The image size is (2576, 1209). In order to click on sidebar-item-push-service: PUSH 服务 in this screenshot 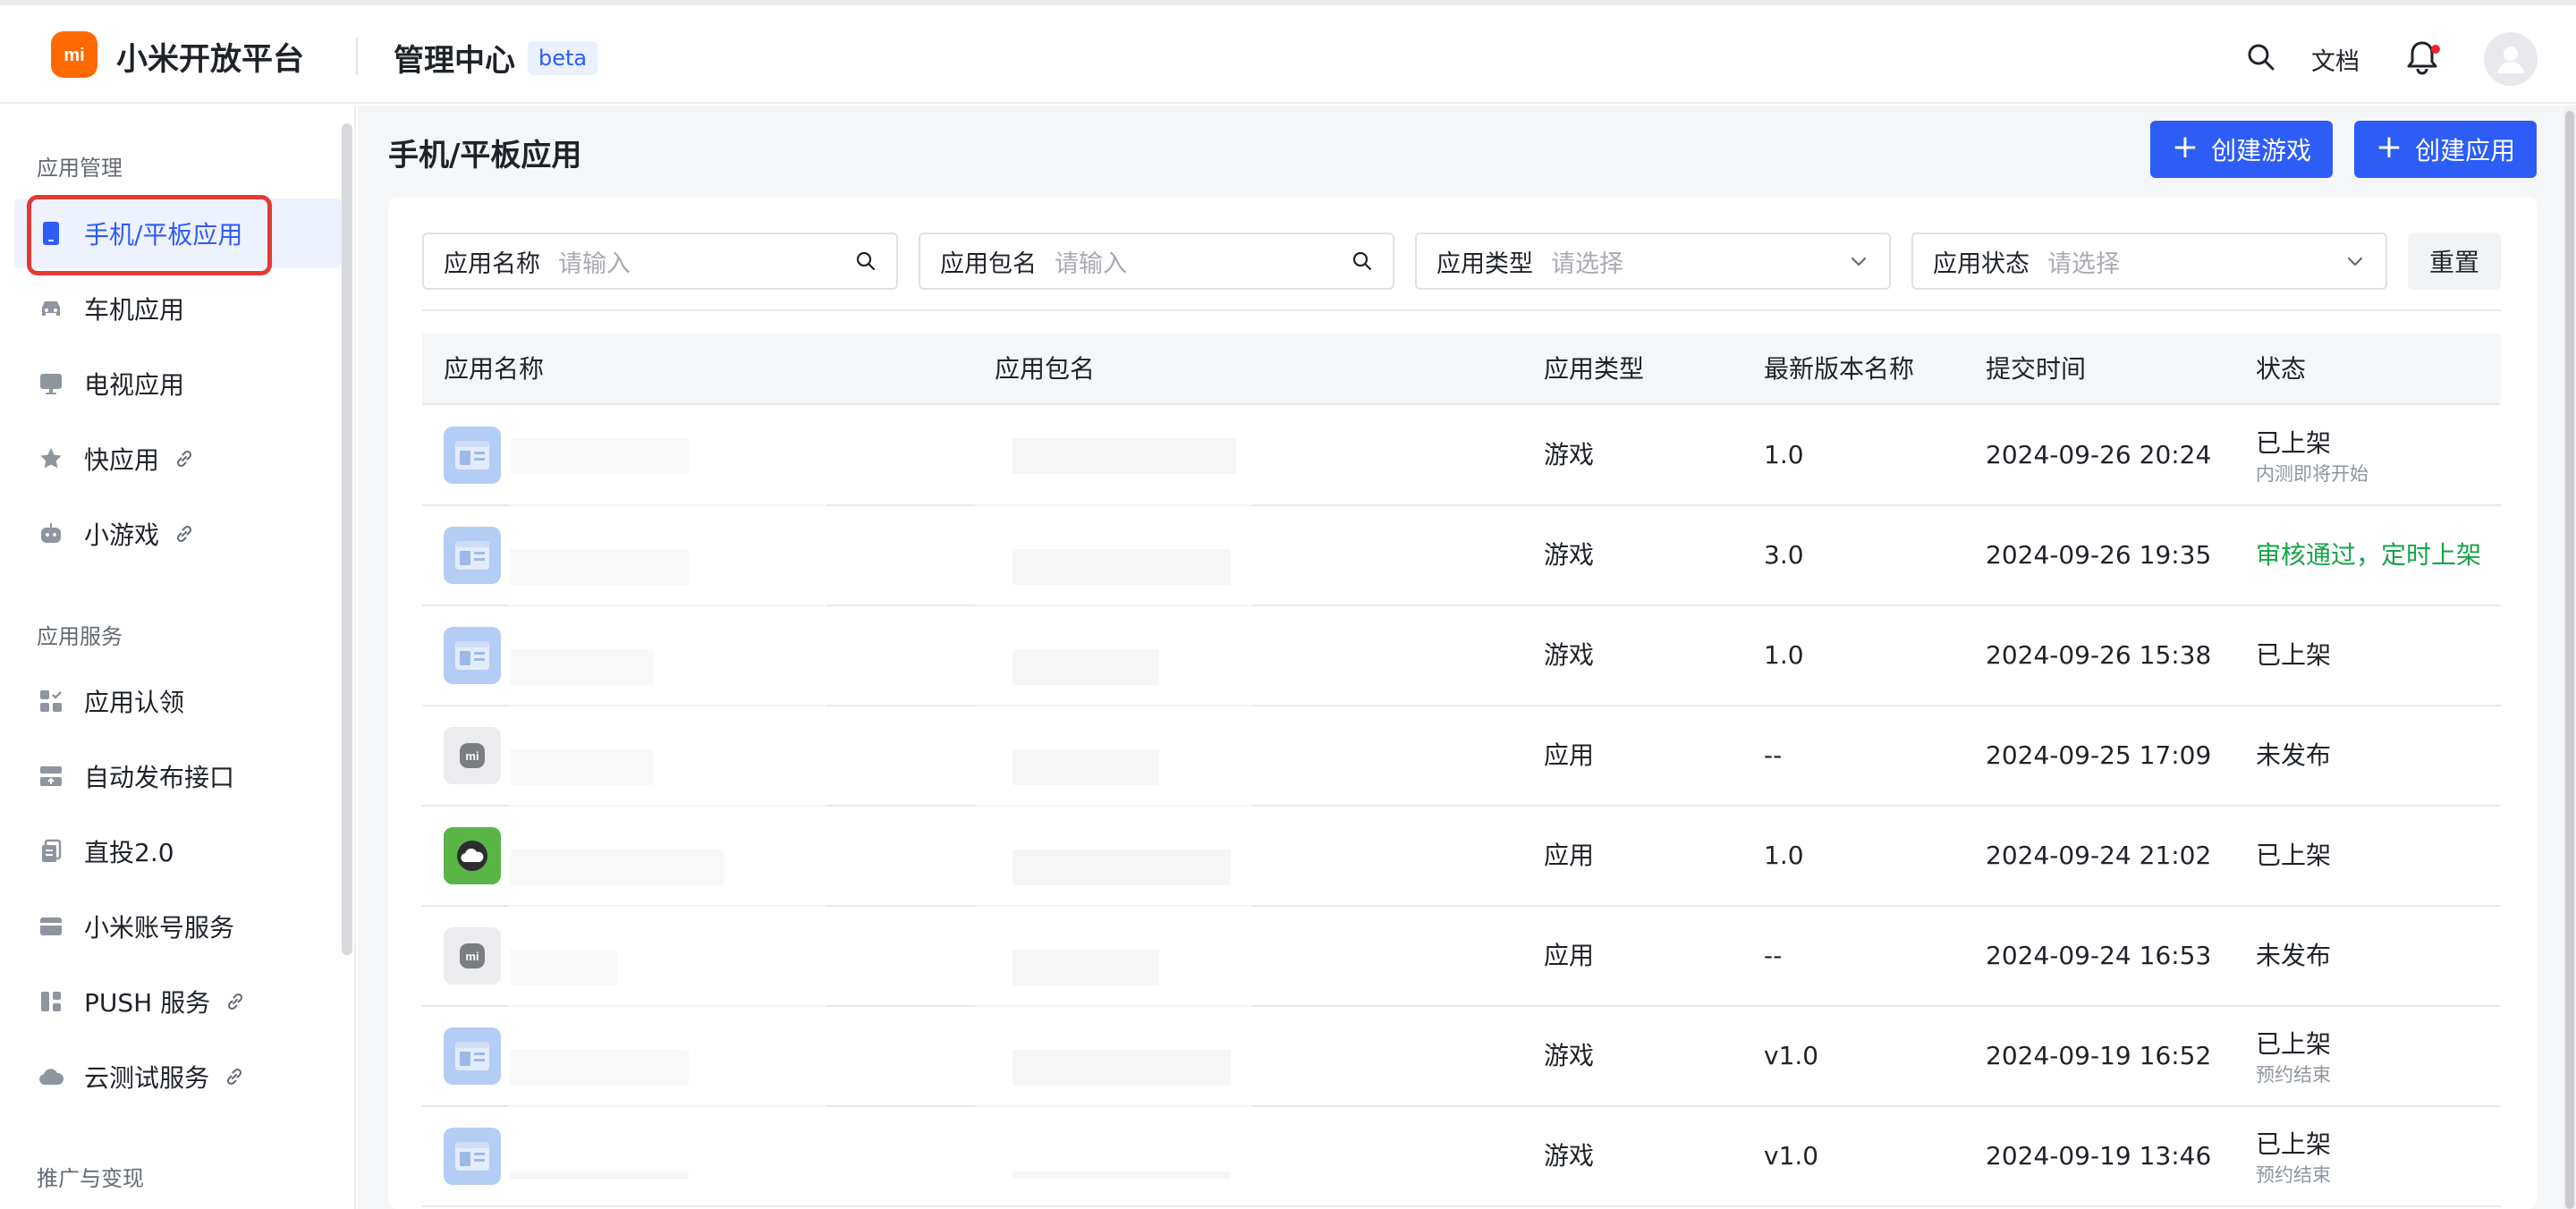, I will do `click(178, 1001)`.